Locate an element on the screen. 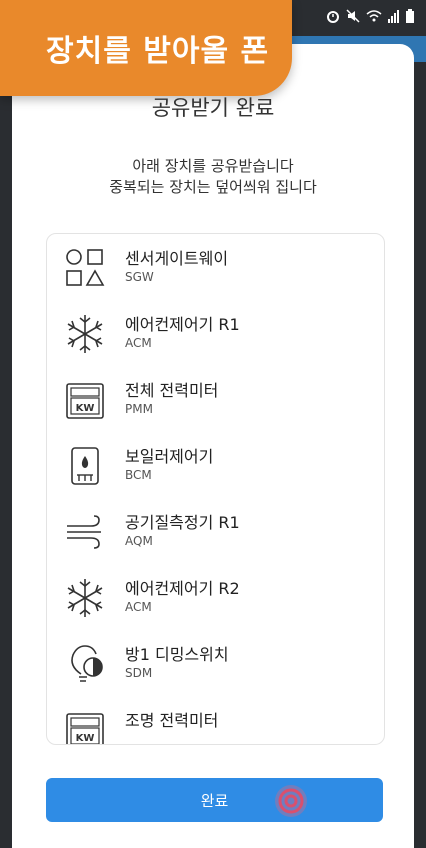 The height and width of the screenshot is (848, 426). receiving-phone-badge: 장치를 받아올 폰 is located at coordinates (146, 48).